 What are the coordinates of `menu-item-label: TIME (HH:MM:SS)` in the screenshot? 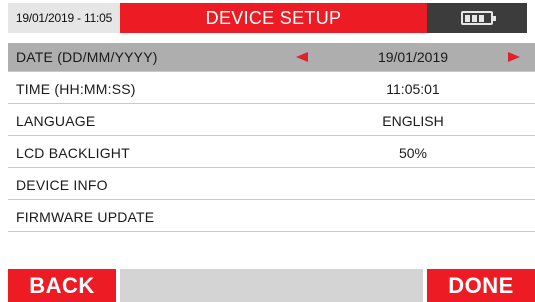 It's located at (76, 89).